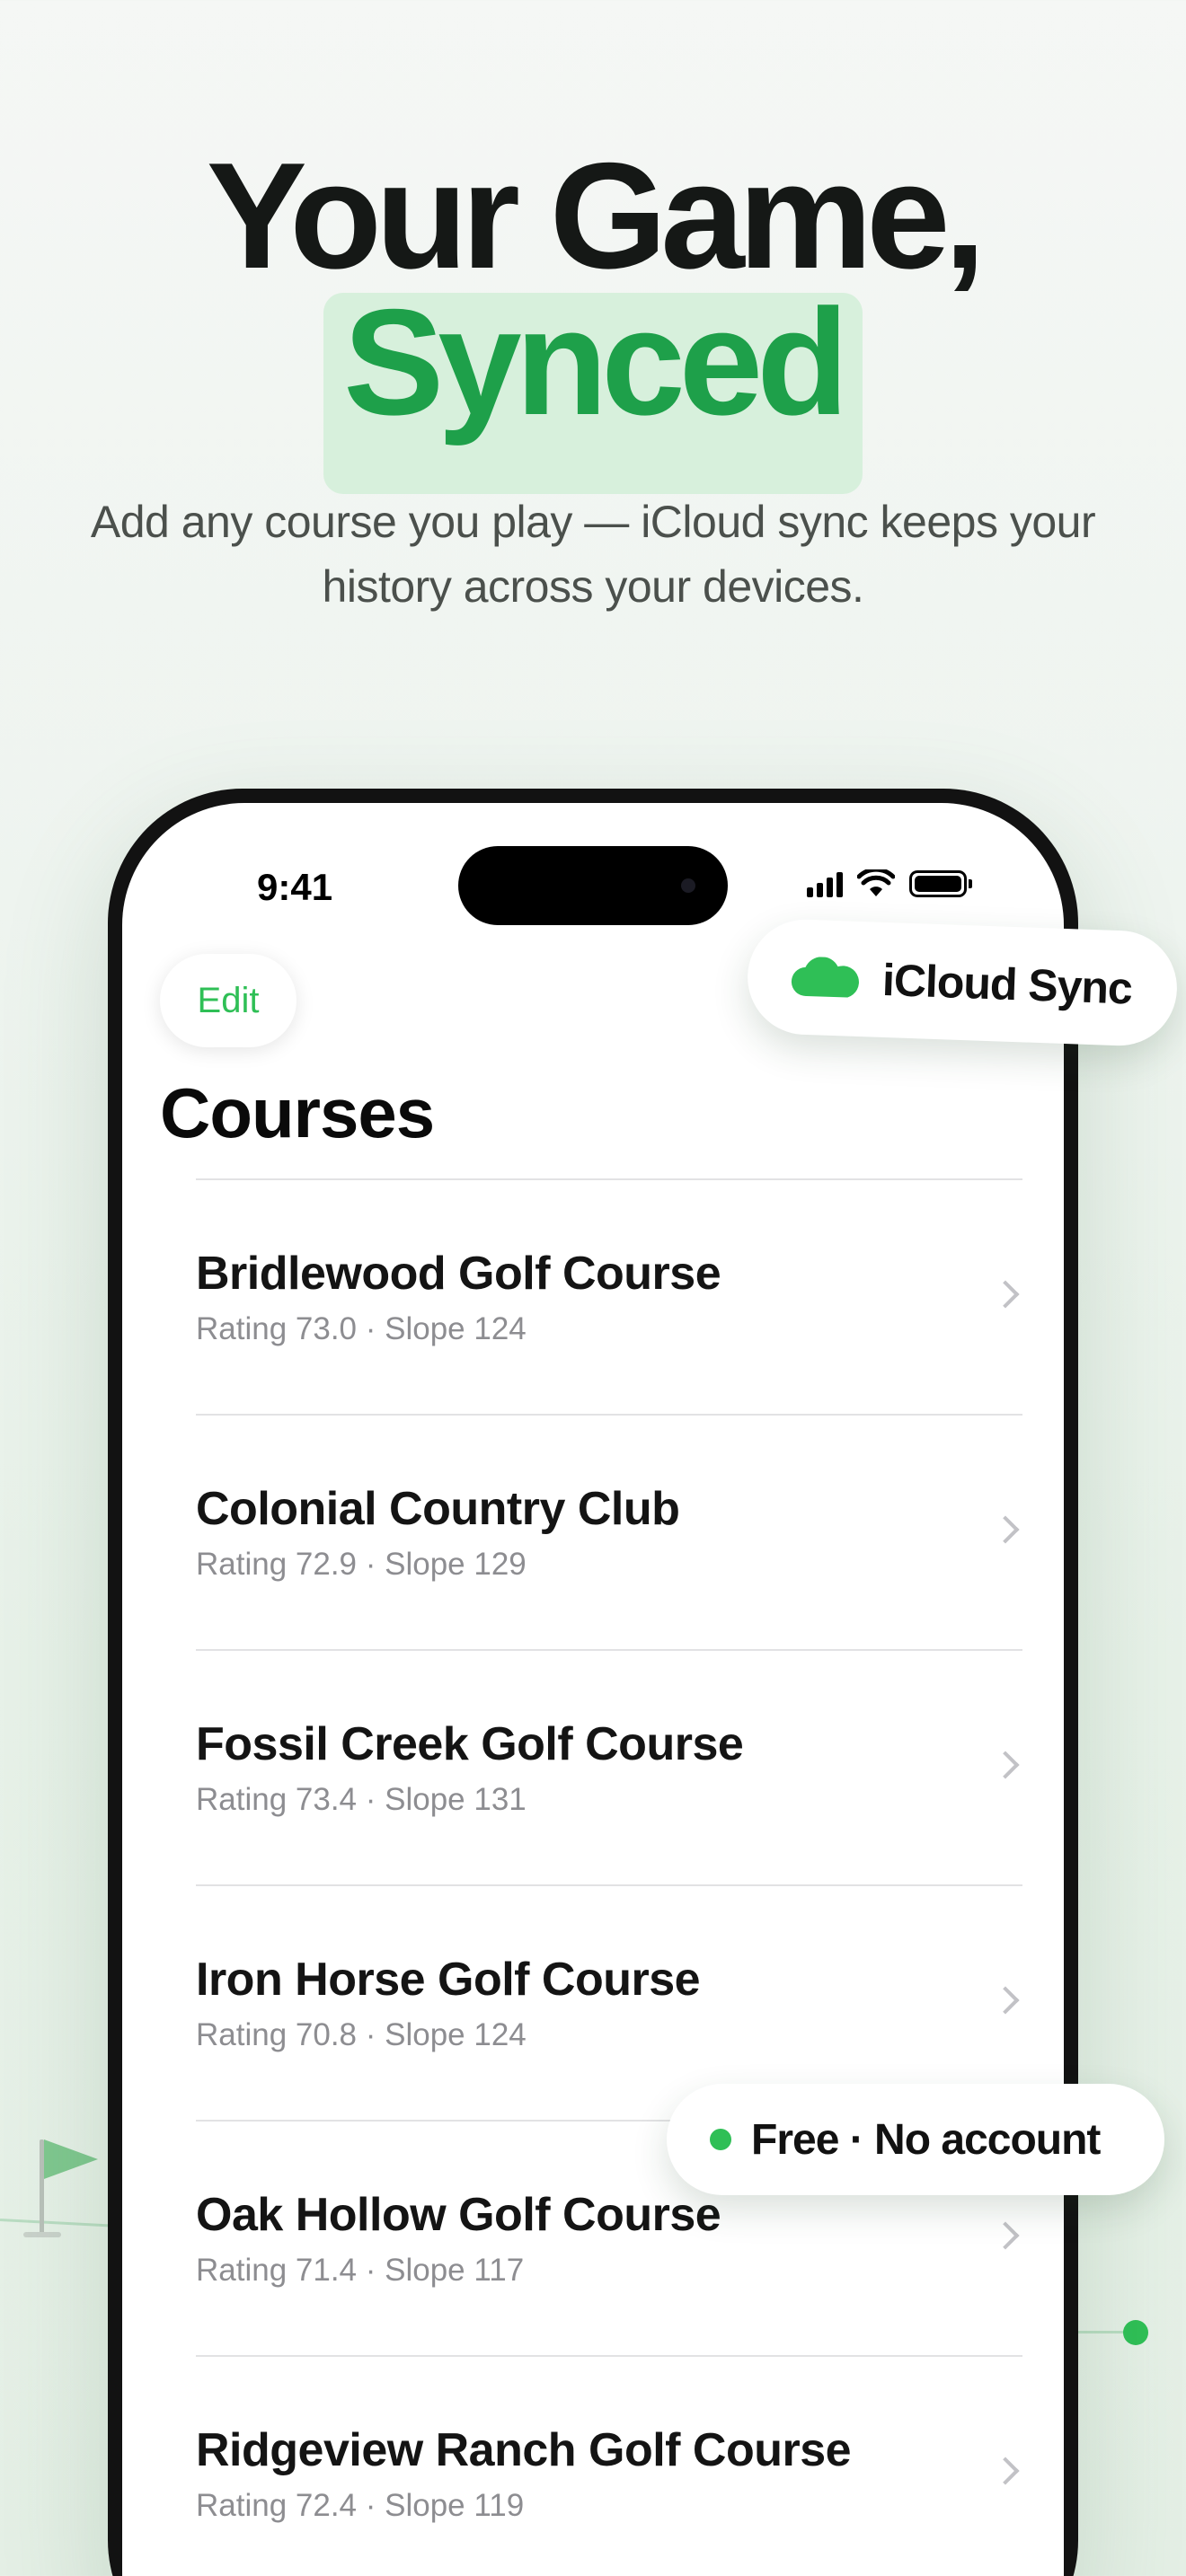 The image size is (1186, 2576). What do you see at coordinates (295, 887) in the screenshot?
I see `status-bar-time: 9:41` at bounding box center [295, 887].